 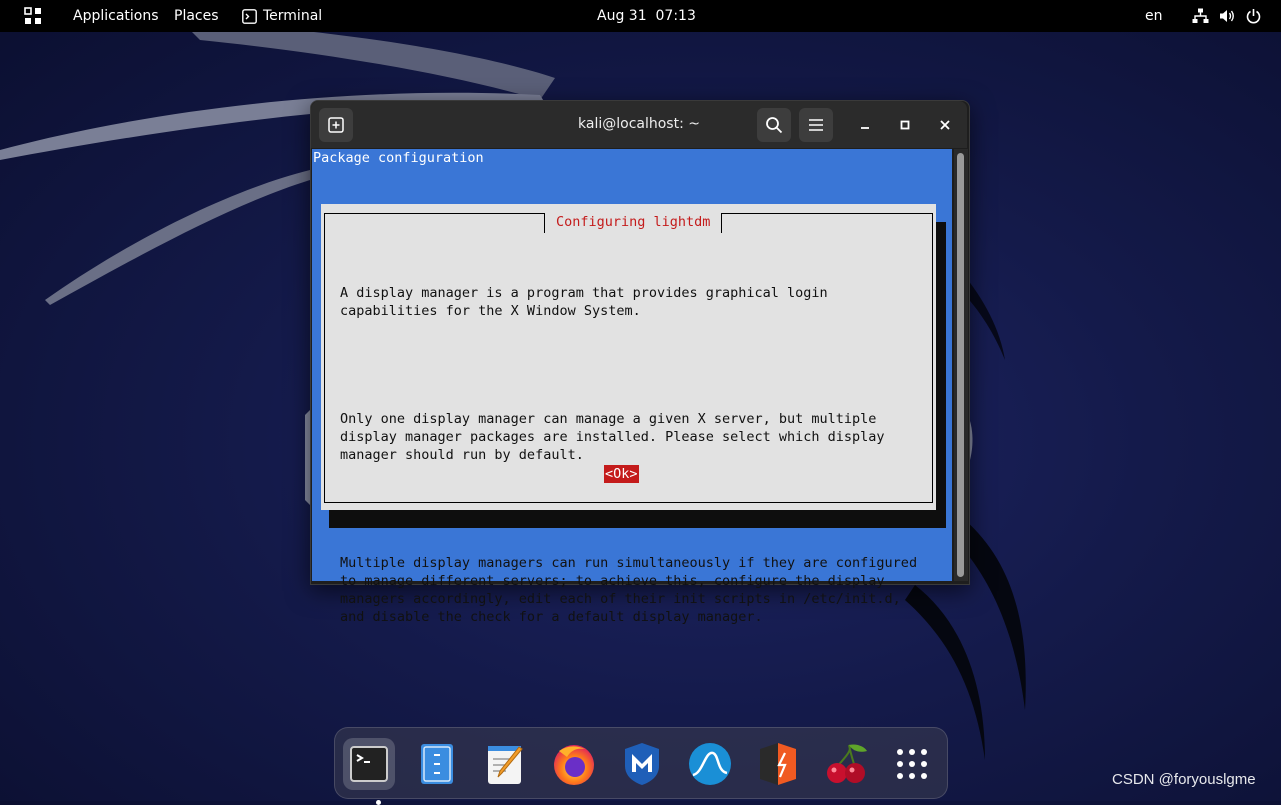 I want to click on dock-files, so click(x=437, y=764).